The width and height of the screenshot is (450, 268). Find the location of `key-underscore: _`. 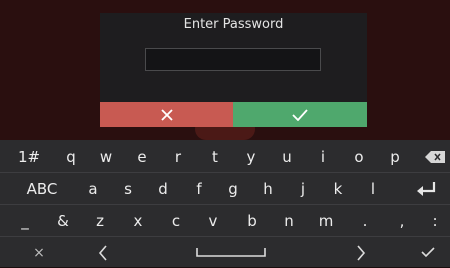

key-underscore: _ is located at coordinates (25, 220).